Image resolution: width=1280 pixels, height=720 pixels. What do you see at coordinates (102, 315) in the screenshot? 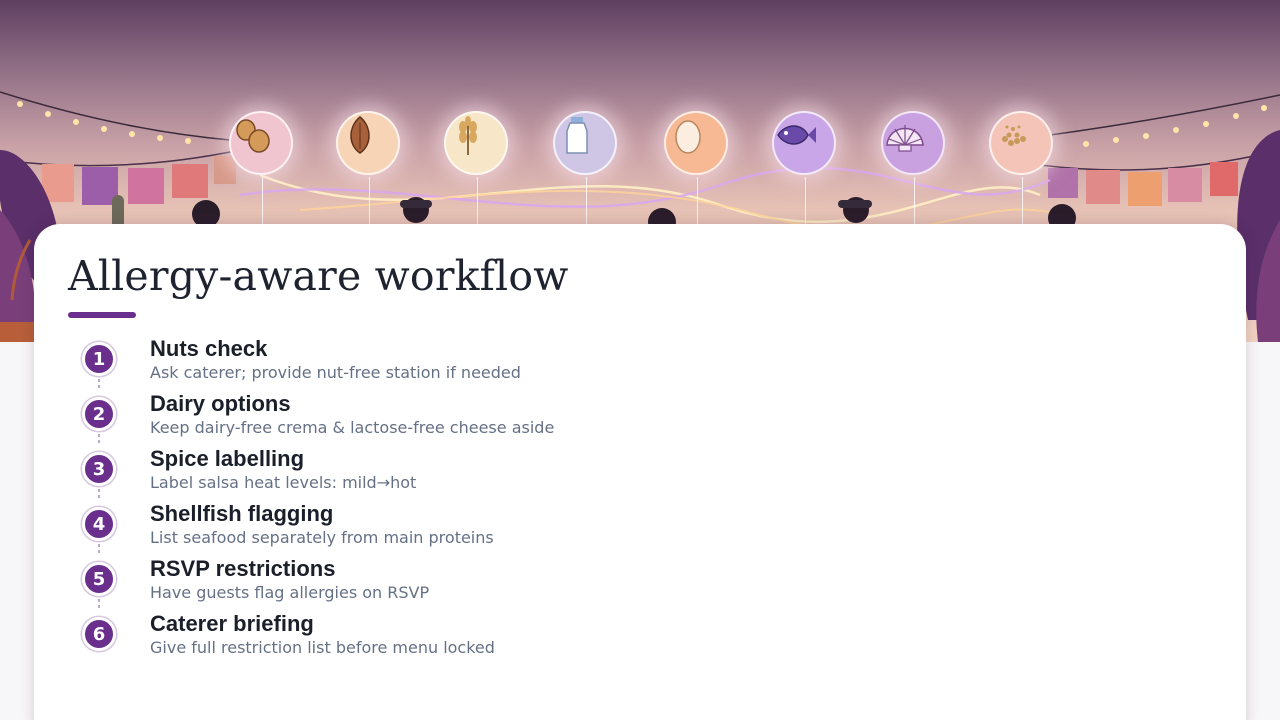
I see `title-accent-bar` at bounding box center [102, 315].